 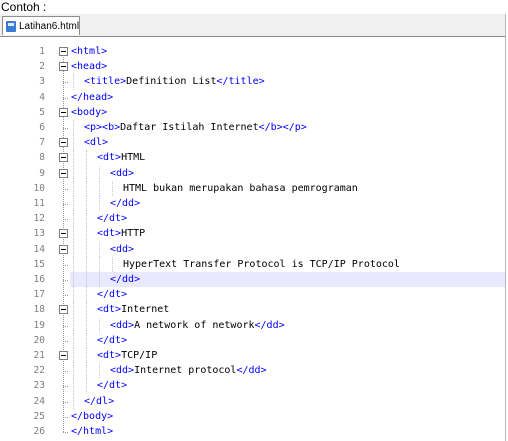 What do you see at coordinates (39, 203) in the screenshot?
I see `line-number: 11` at bounding box center [39, 203].